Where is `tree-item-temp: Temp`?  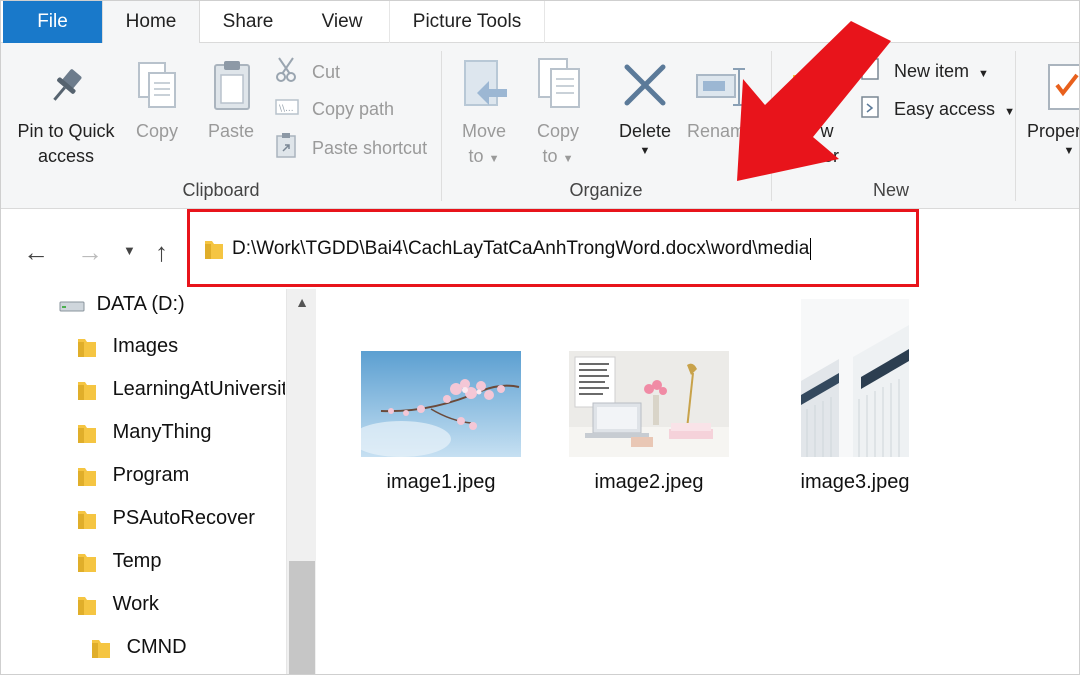
tree-item-temp: Temp is located at coordinates (181, 561).